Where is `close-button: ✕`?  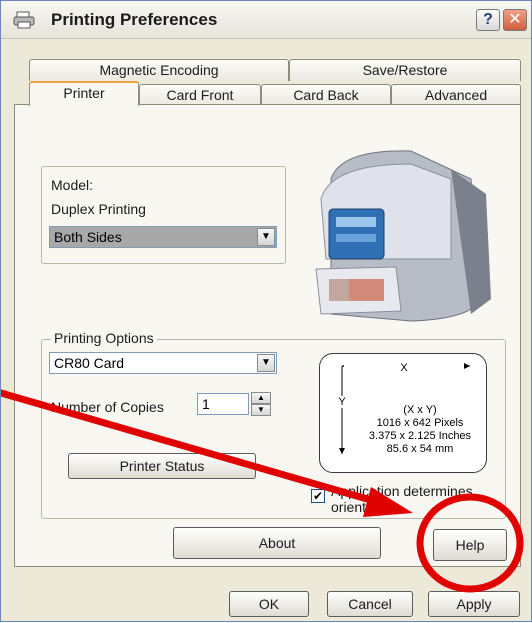
close-button: ✕ is located at coordinates (515, 20).